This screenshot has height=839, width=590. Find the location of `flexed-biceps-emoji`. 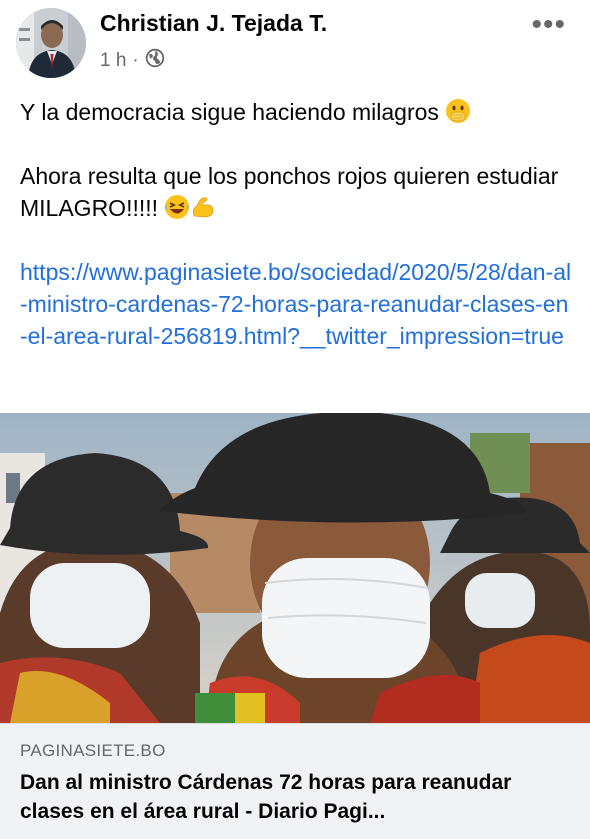

flexed-biceps-emoji is located at coordinates (203, 207).